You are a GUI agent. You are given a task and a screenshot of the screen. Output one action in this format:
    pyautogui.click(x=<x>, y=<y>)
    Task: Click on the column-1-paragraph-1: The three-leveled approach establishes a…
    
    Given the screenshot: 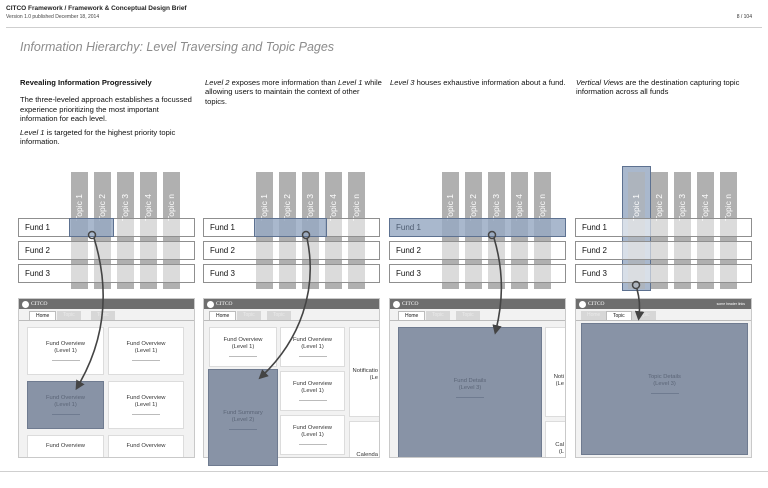 What is the action you would take?
    pyautogui.click(x=106, y=109)
    